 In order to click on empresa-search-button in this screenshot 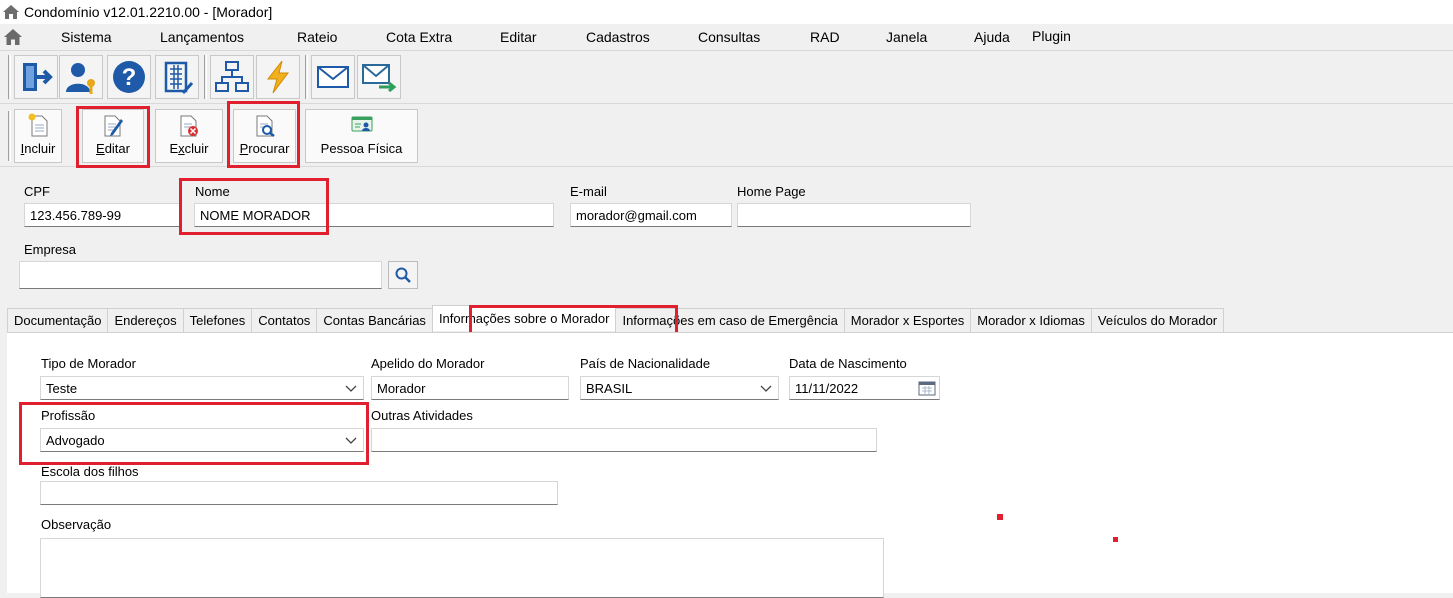, I will do `click(403, 275)`.